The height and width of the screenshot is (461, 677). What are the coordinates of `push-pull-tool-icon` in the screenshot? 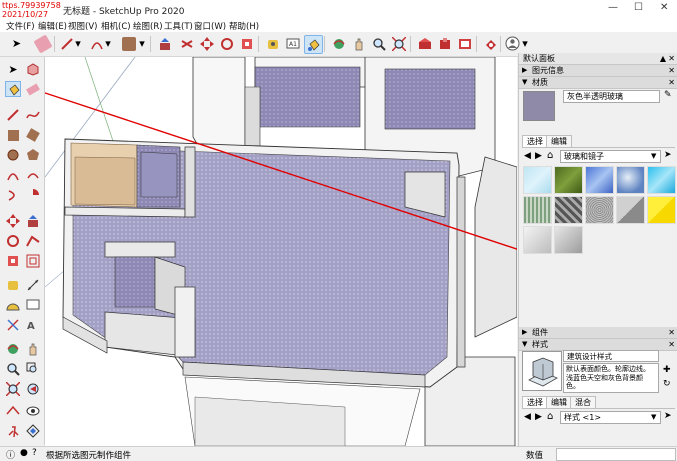 It's located at (33, 221).